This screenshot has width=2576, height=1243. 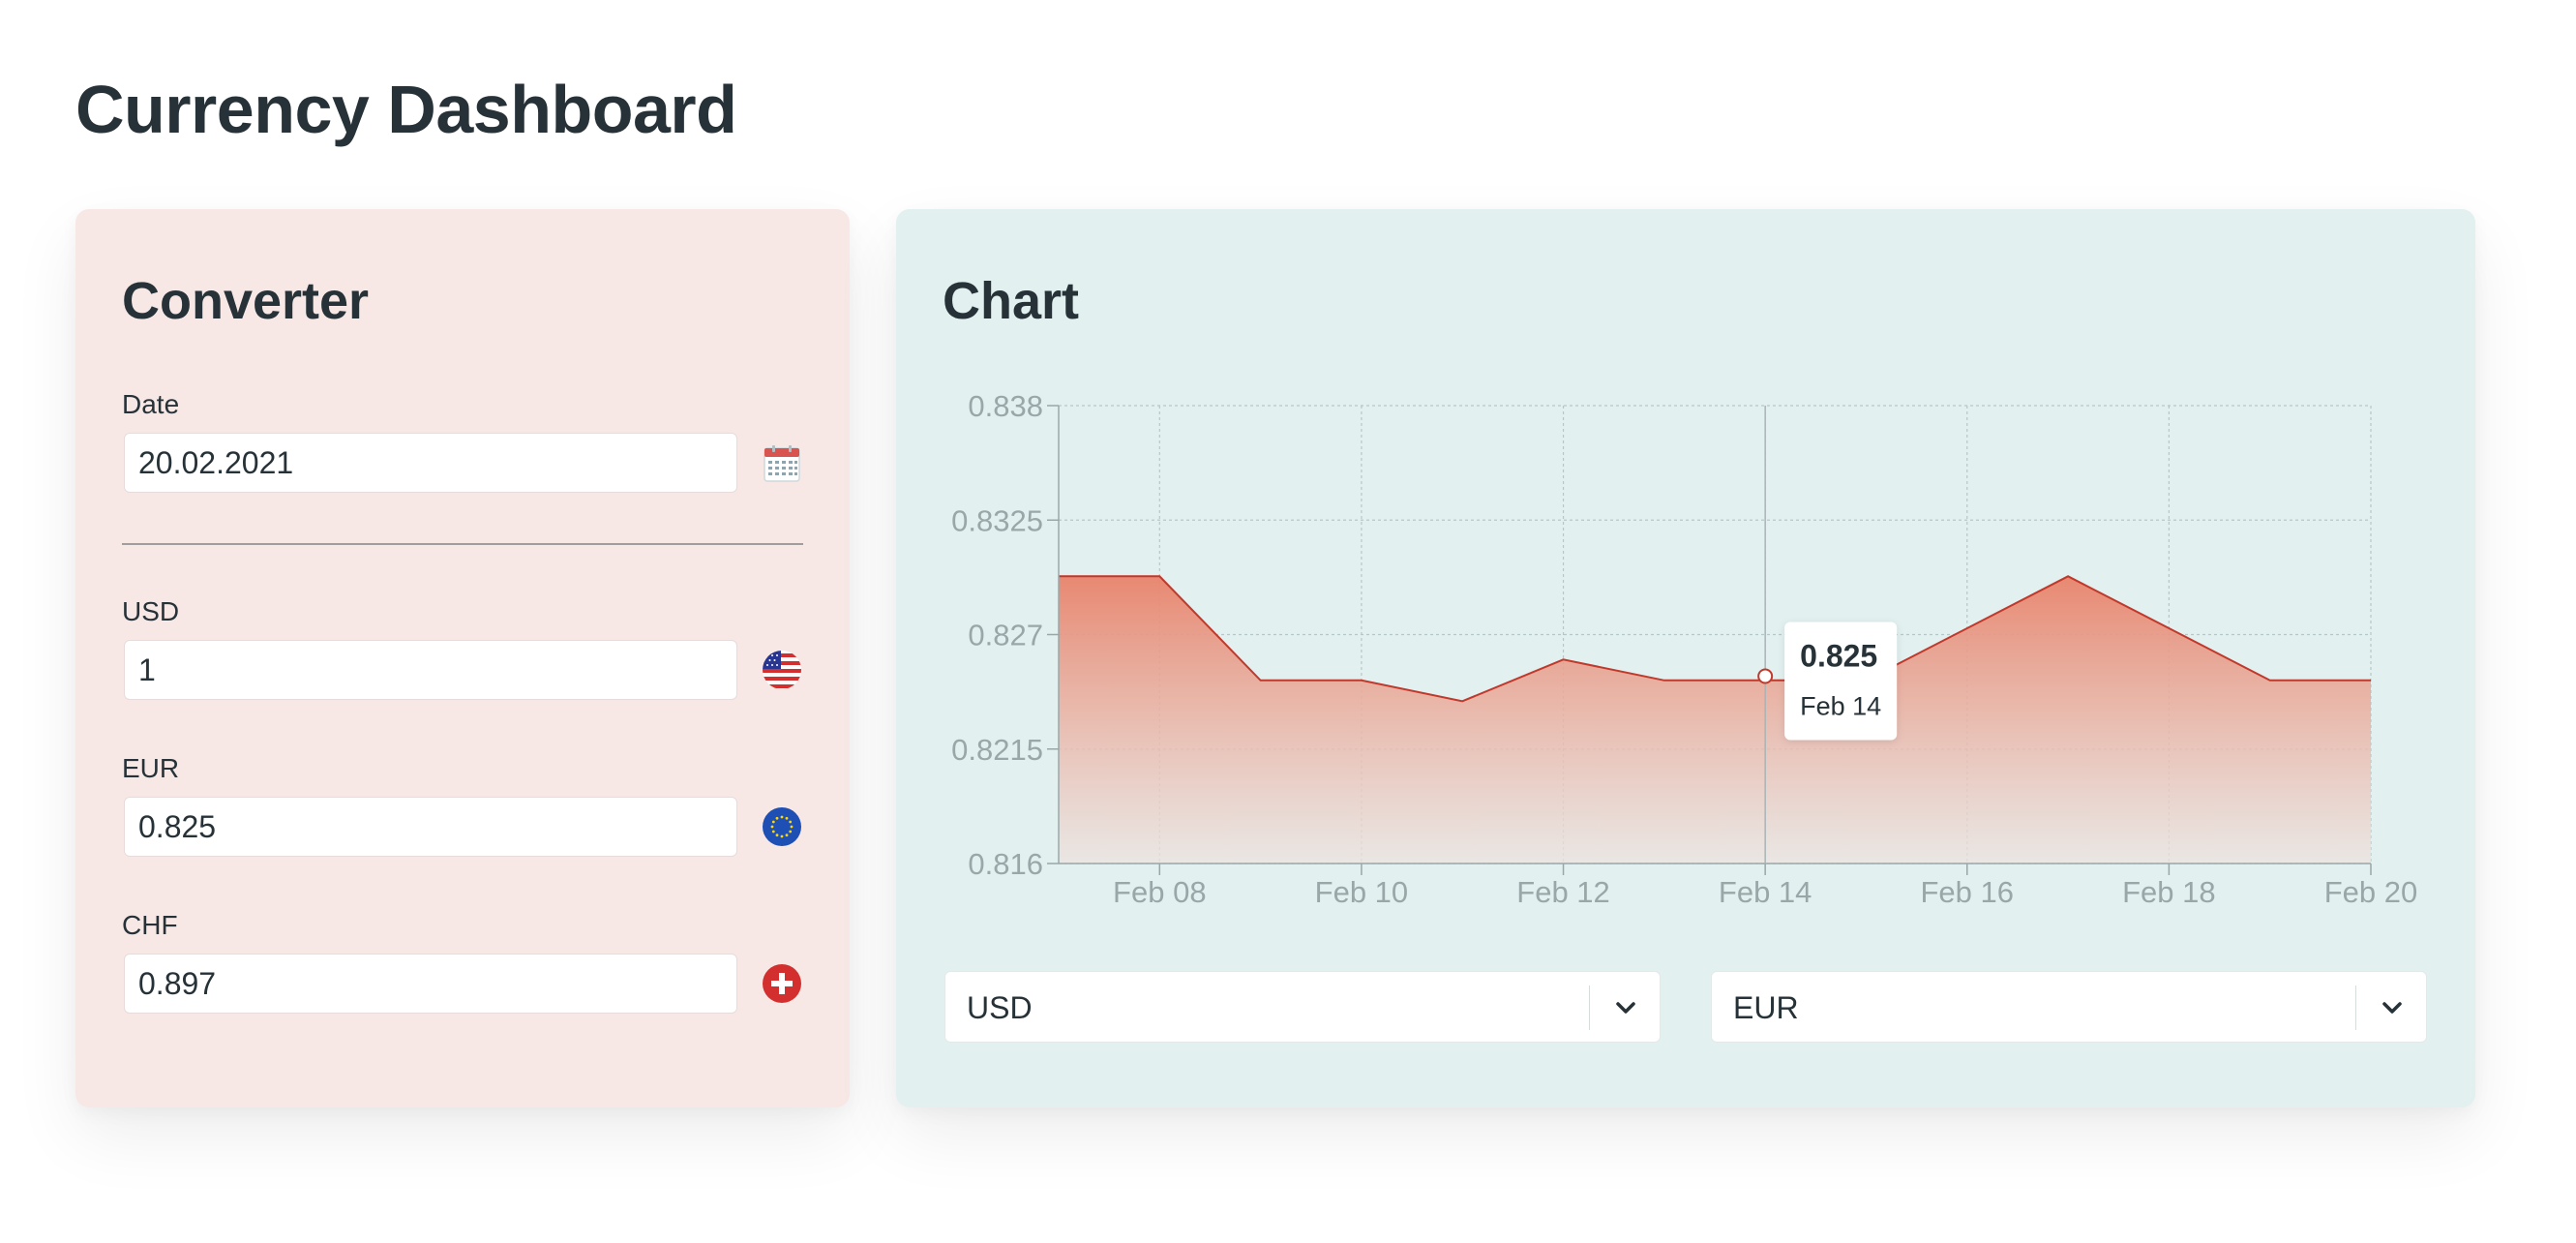 What do you see at coordinates (782, 983) in the screenshot?
I see `swiss-flag-icon` at bounding box center [782, 983].